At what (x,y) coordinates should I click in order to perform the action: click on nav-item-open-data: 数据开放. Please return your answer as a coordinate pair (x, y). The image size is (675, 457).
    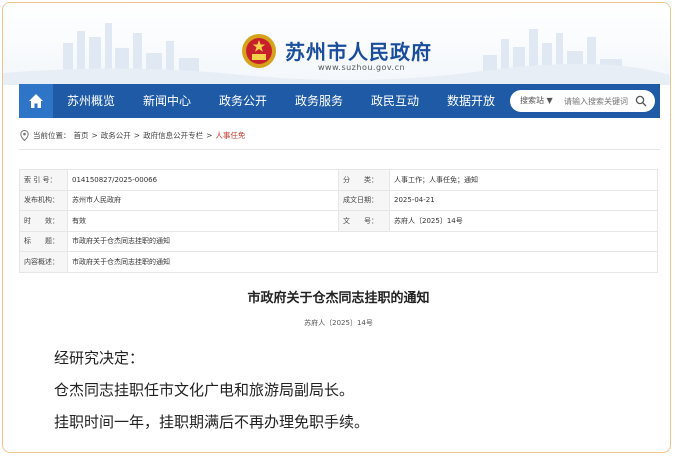
    Looking at the image, I should click on (471, 101).